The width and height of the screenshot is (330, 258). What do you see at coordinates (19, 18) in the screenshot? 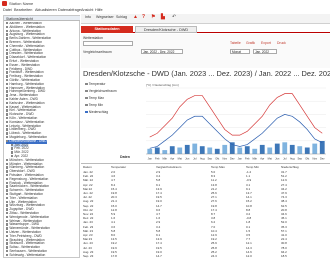
I see `station-tree-title: Stationsübersicht` at bounding box center [19, 18].